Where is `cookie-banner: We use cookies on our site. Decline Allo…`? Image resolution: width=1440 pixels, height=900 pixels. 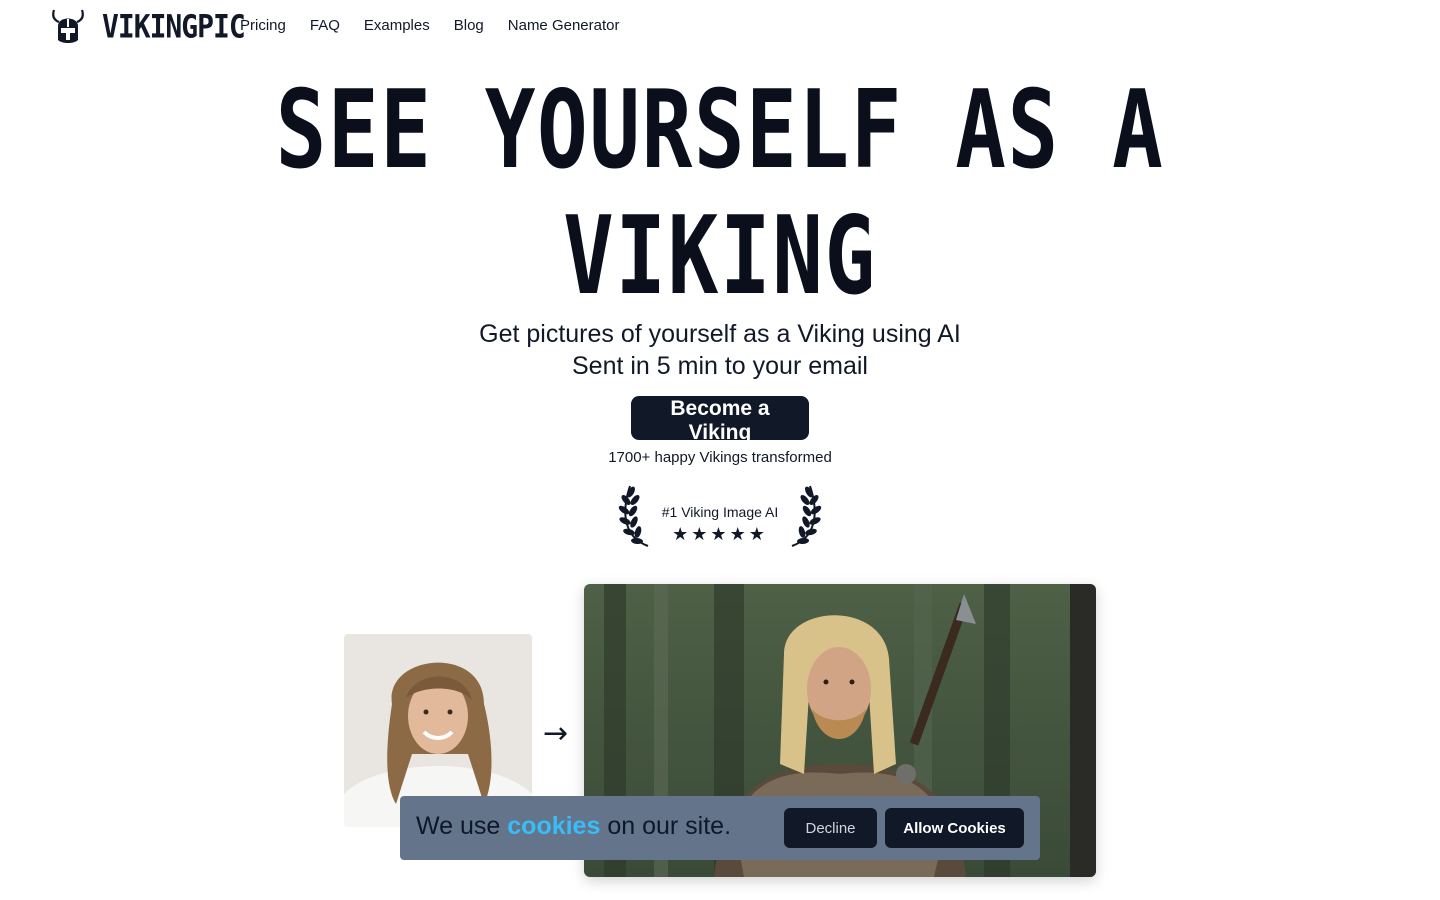
cookie-banner: We use cookies on our site. Decline Allo… is located at coordinates (720, 828).